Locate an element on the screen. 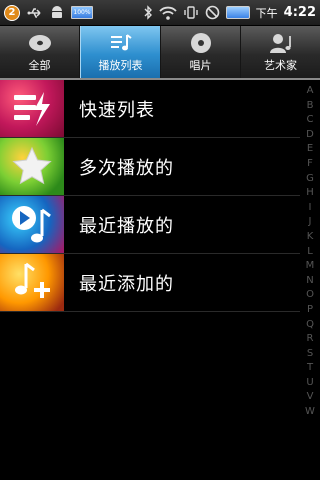 This screenshot has width=320, height=480. wifi-icon is located at coordinates (168, 13).